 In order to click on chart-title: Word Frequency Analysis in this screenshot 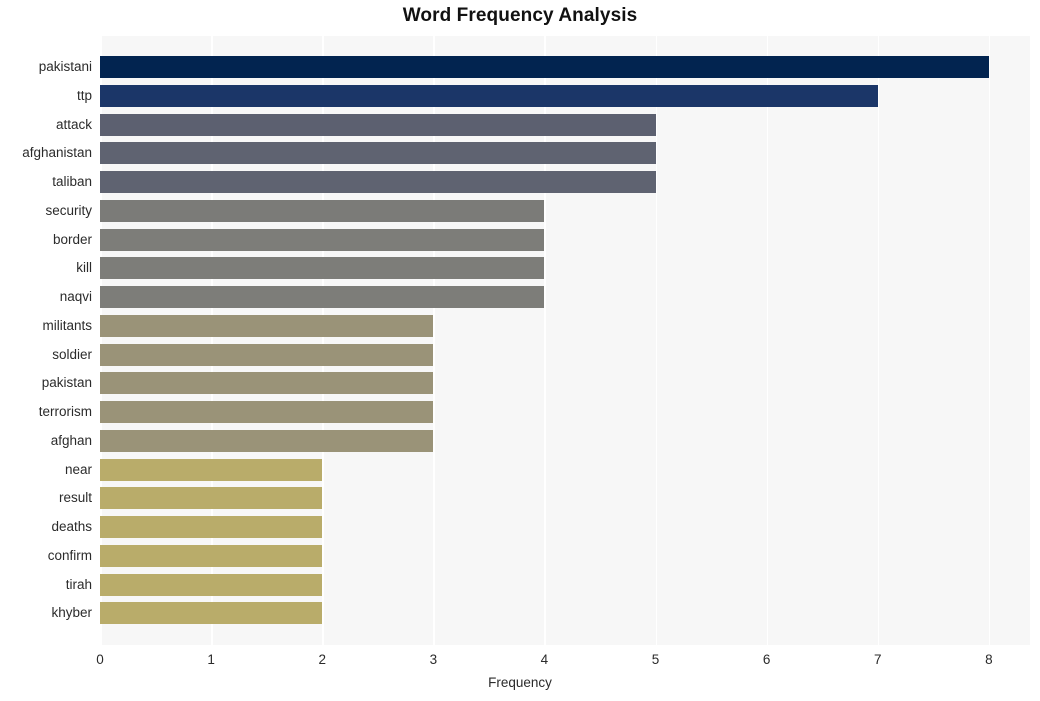, I will do `click(520, 15)`.